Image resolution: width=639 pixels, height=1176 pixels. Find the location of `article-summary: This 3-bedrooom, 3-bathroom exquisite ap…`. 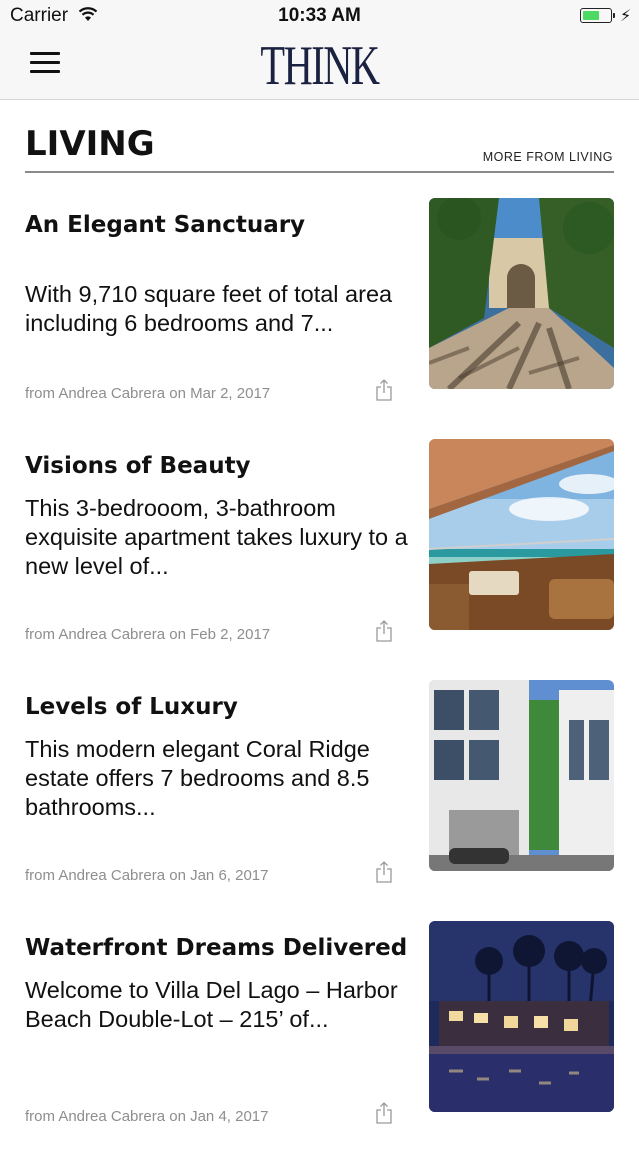

article-summary: This 3-bedrooom, 3-bathroom exquisite ap… is located at coordinates (216, 537).